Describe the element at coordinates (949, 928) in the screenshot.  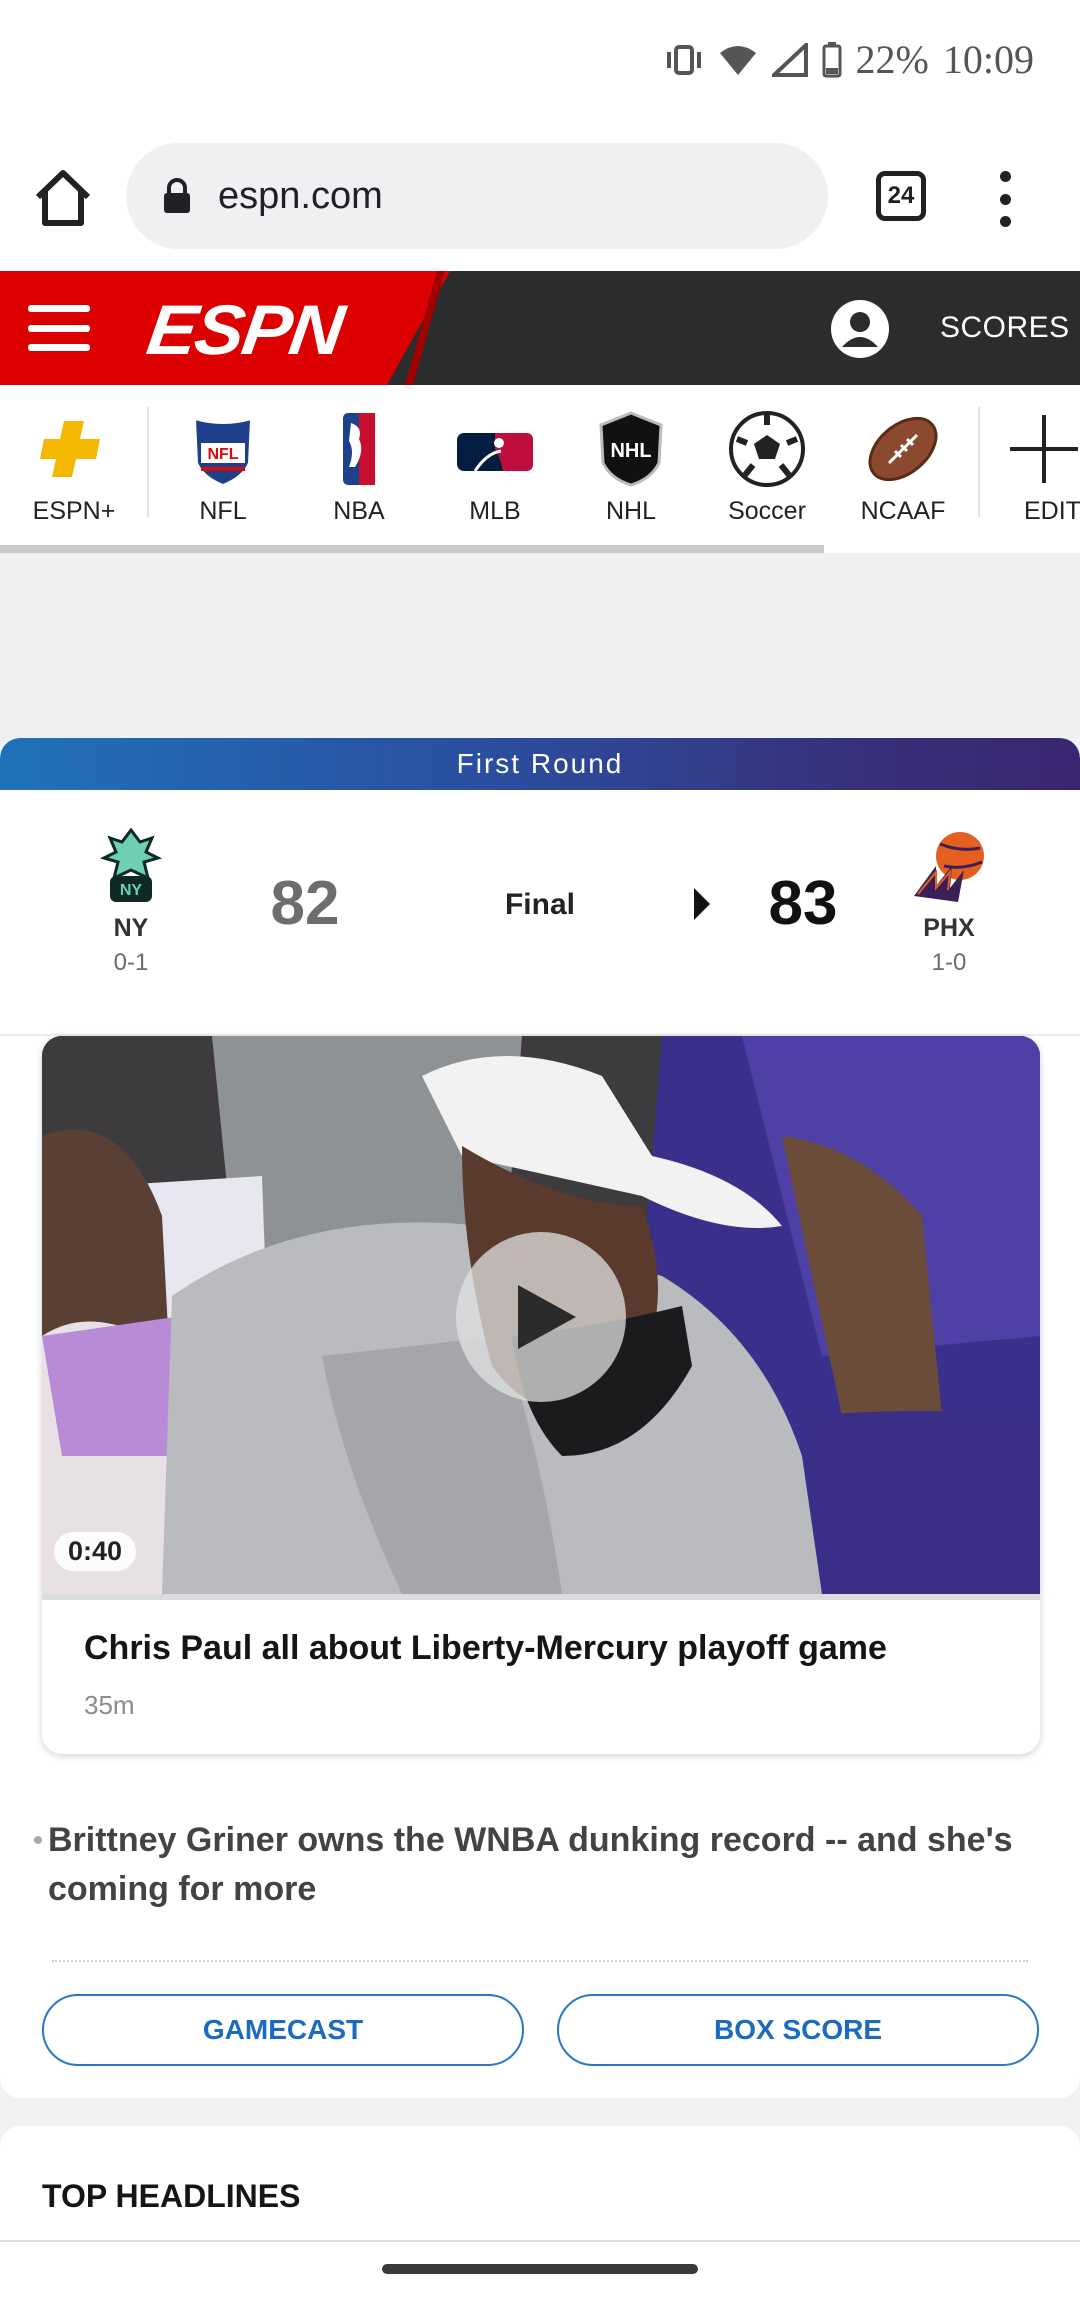
I see `home-team-abbr: PHX` at that location.